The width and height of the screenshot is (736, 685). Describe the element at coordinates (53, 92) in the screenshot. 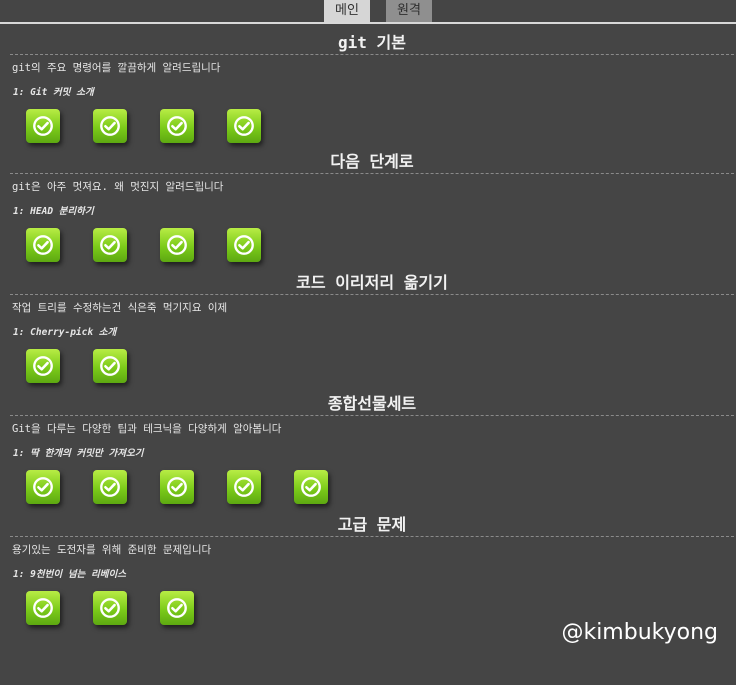

I see `level-name: 1: Git 커밋 소개` at that location.